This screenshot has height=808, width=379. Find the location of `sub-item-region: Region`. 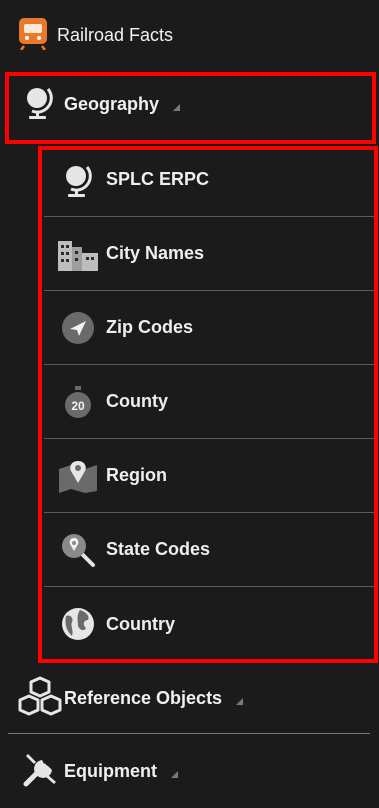

sub-item-region: Region is located at coordinates (209, 476).